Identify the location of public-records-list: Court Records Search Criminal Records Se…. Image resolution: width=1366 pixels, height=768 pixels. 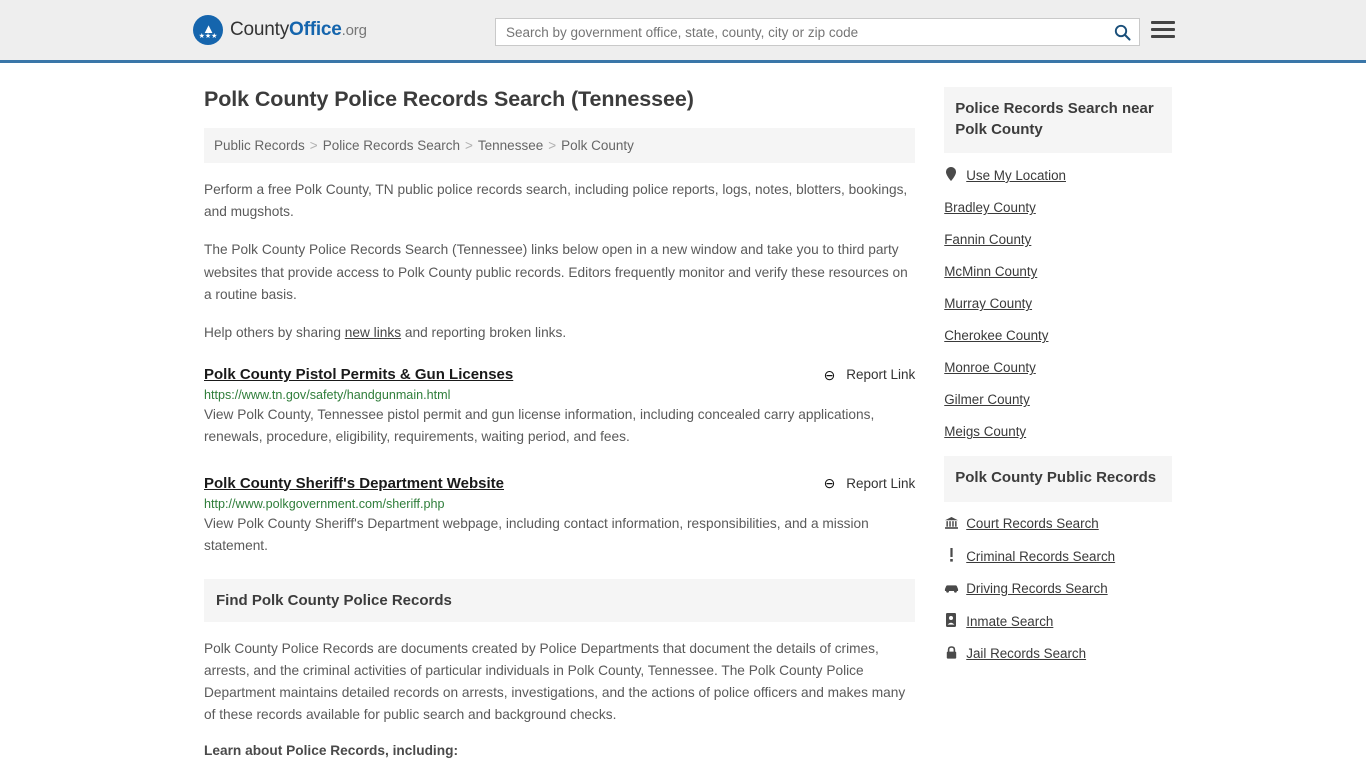
(1058, 581).